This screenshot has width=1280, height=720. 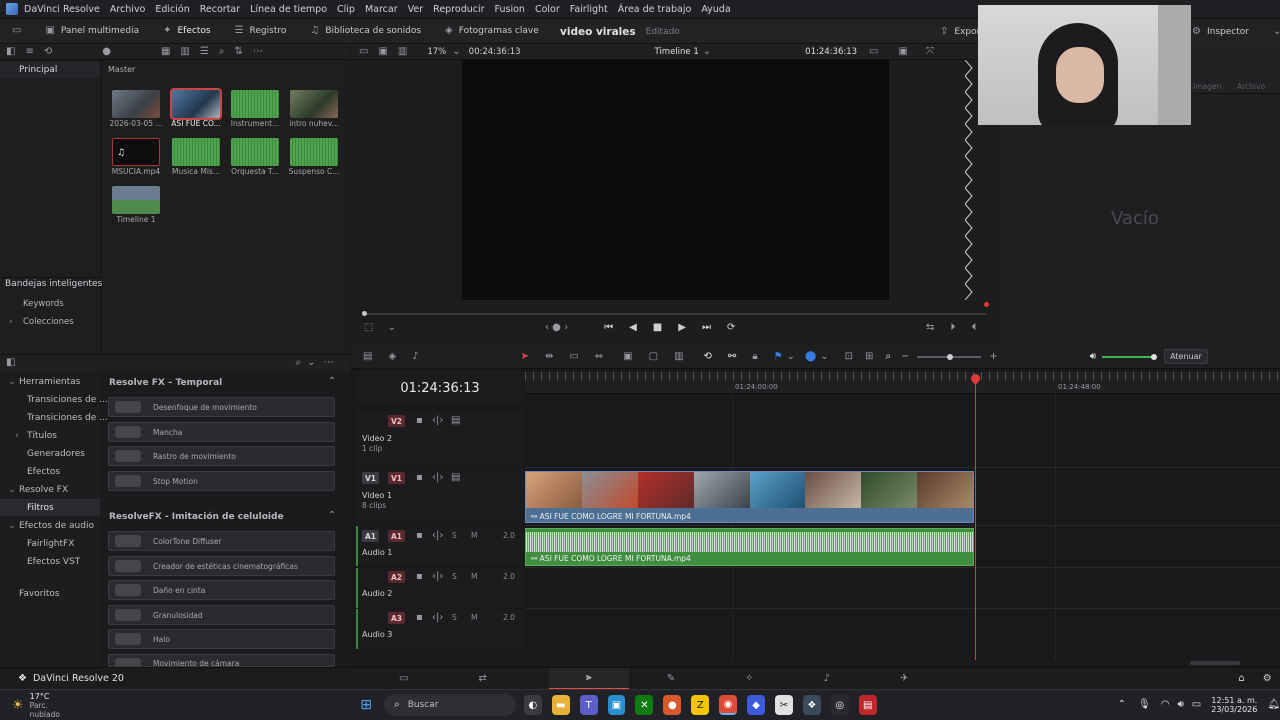 I want to click on video-clip: ⚯ ASI FUE COMO LOGRE MI FORTUNA.mp4, so click(x=749, y=497).